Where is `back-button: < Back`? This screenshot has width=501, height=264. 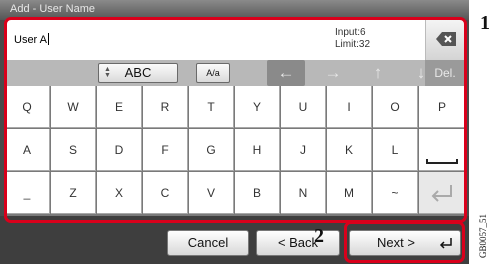
back-button: < Back is located at coordinates (298, 243).